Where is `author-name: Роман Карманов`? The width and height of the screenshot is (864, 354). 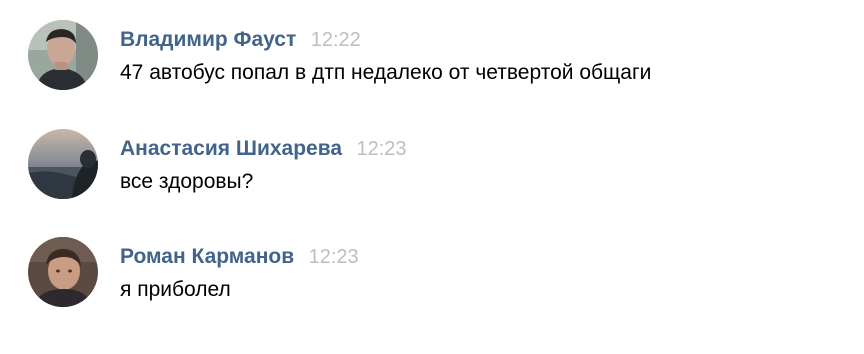 author-name: Роман Карманов is located at coordinates (207, 256).